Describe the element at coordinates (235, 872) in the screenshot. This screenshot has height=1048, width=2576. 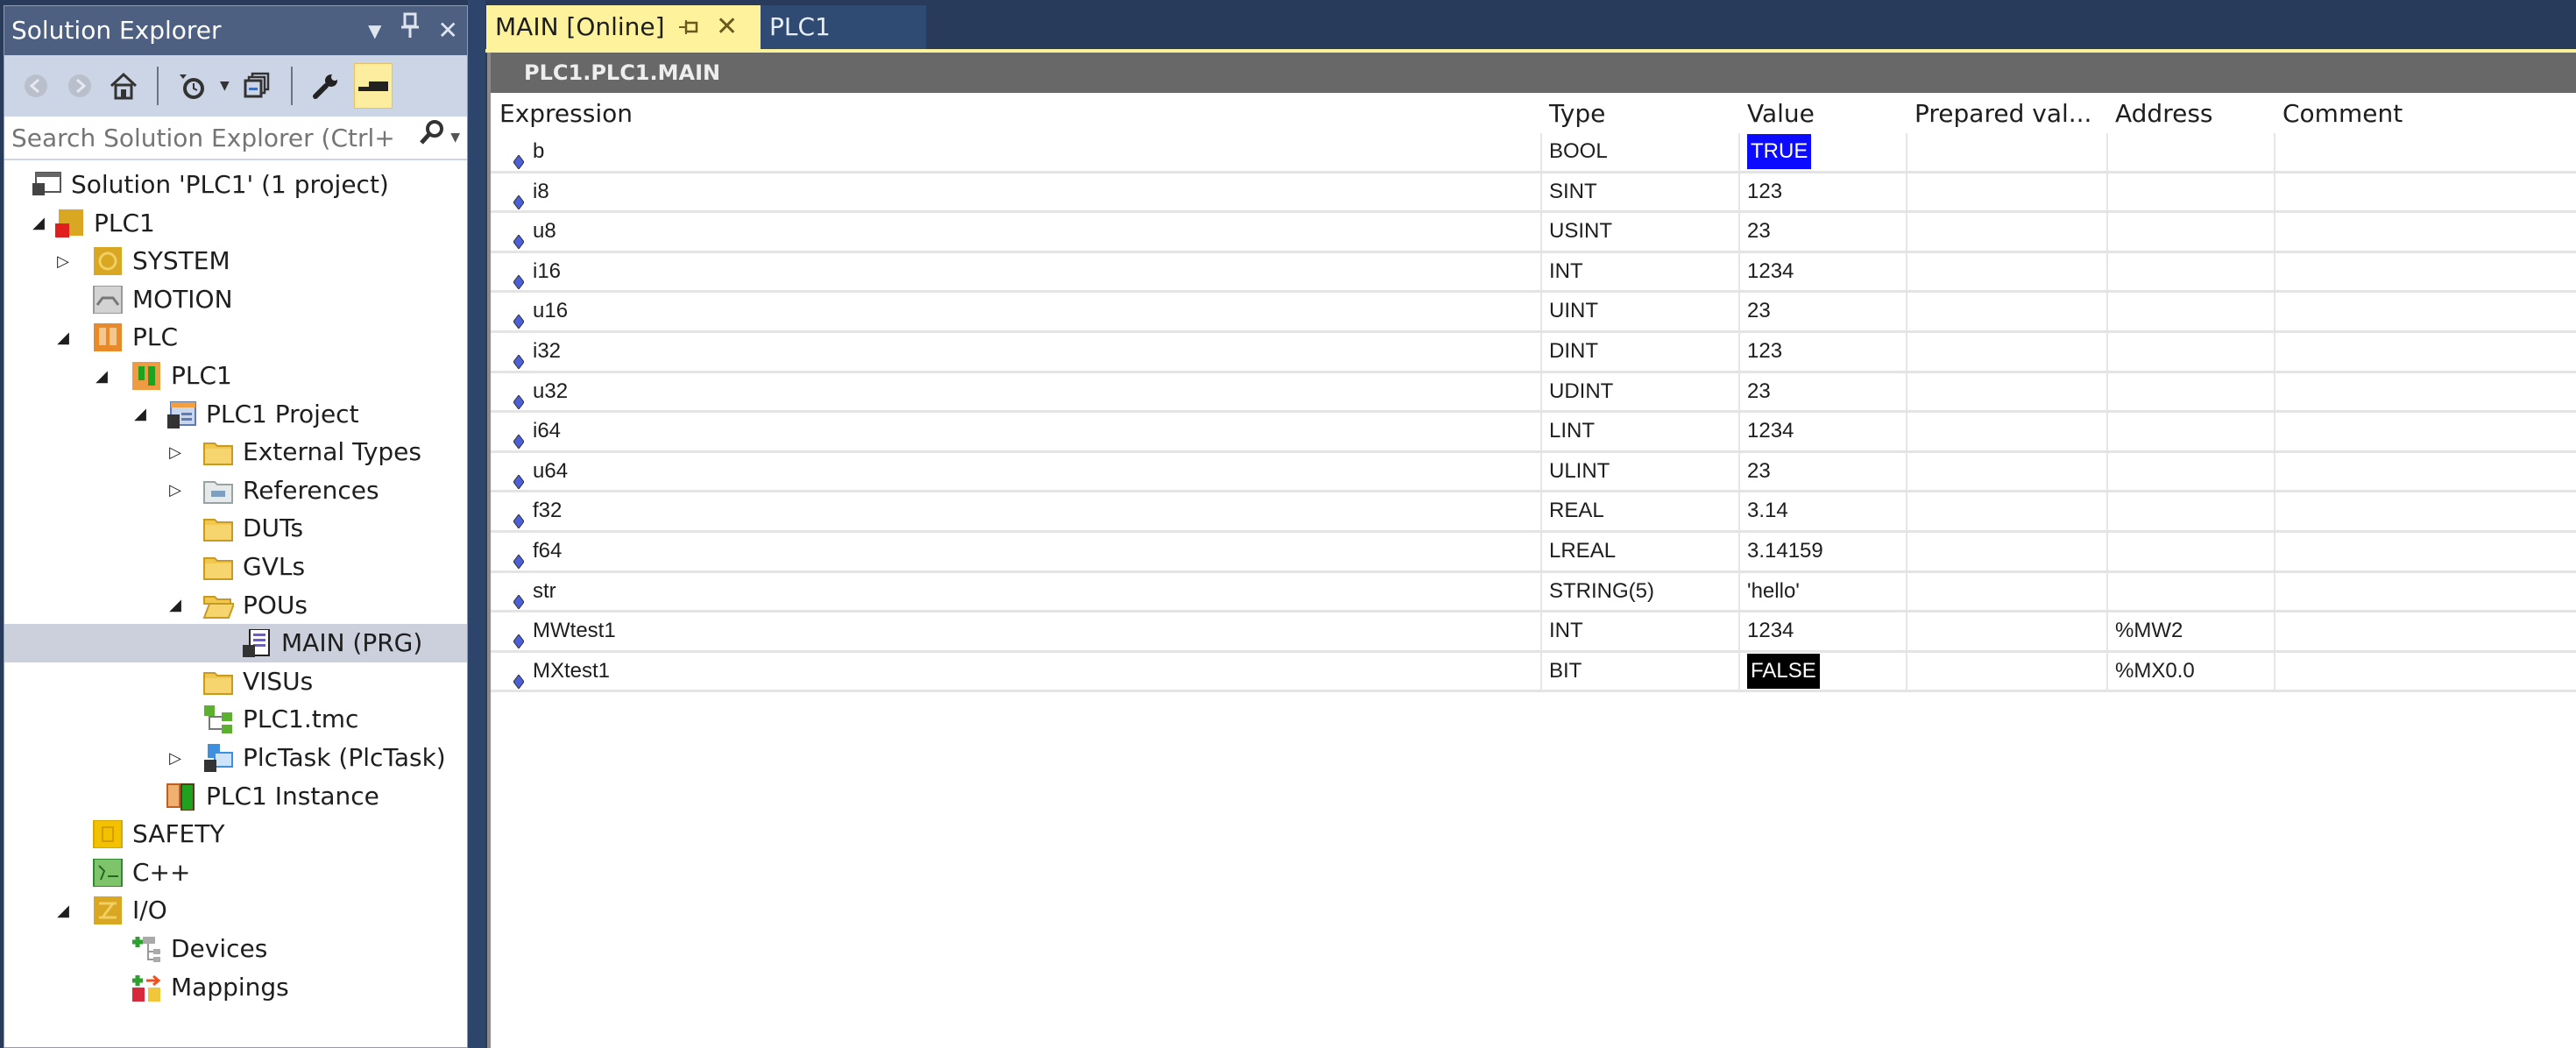
I see `tree-item: C++` at that location.